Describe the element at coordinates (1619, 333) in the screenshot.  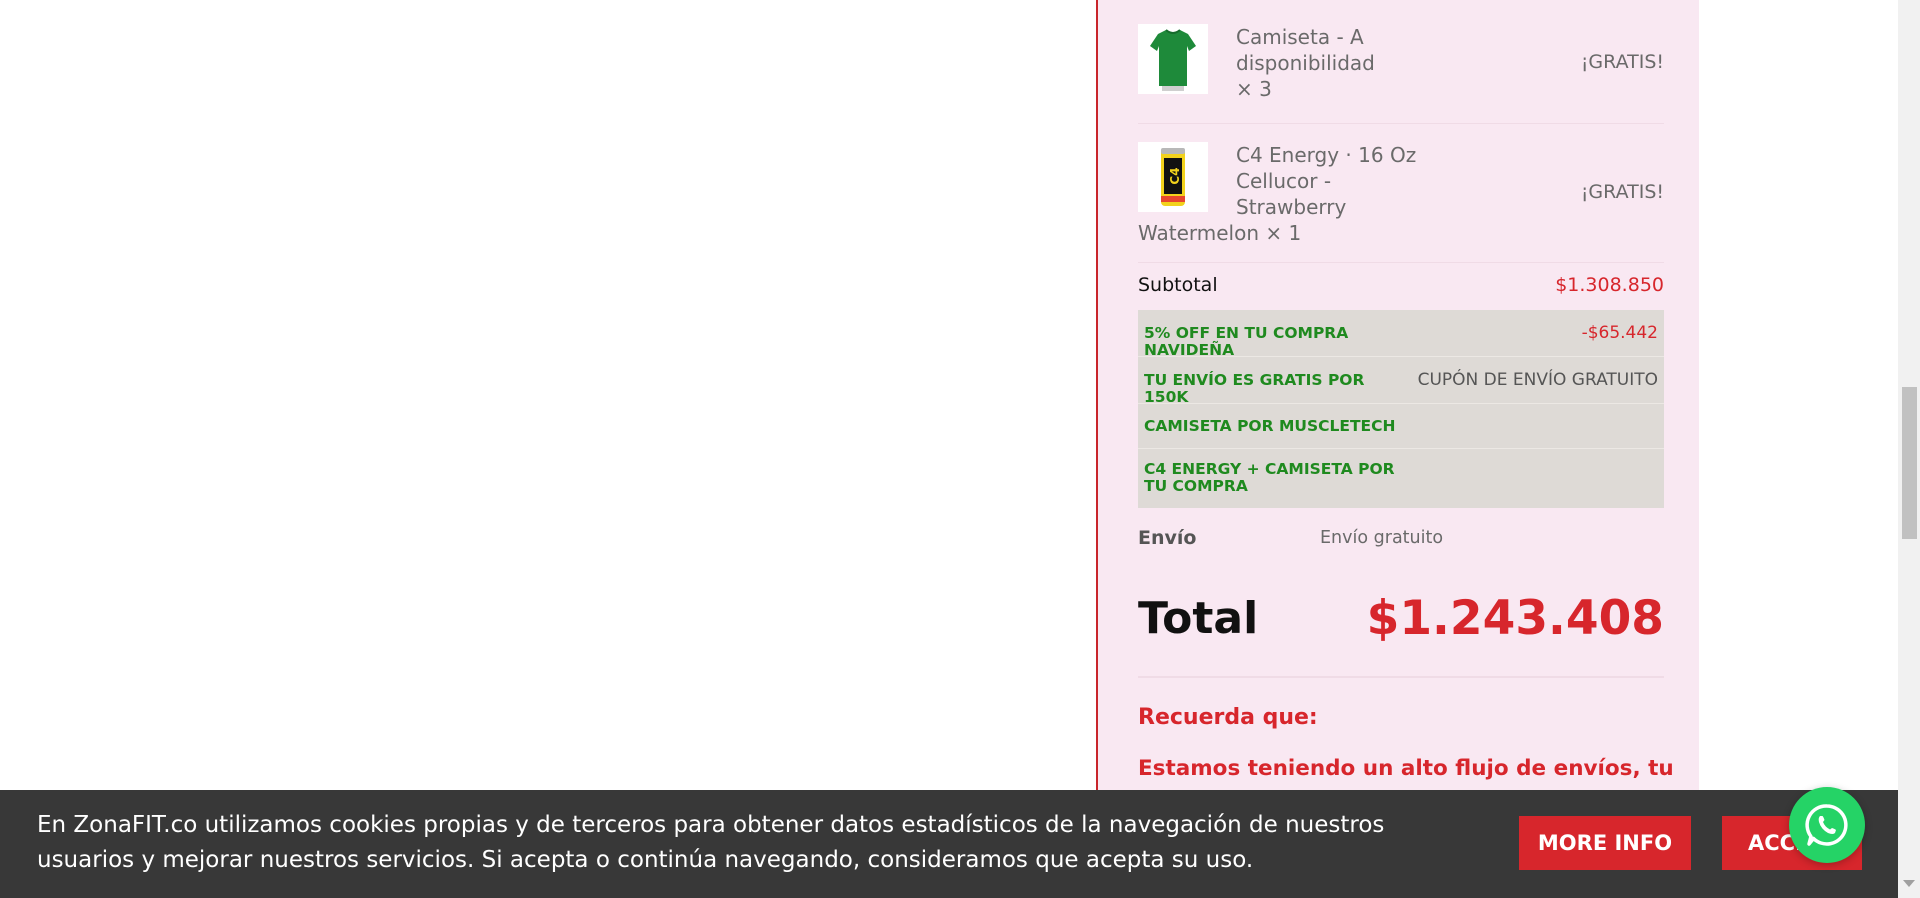
I see `coupon-value: -$65.442` at that location.